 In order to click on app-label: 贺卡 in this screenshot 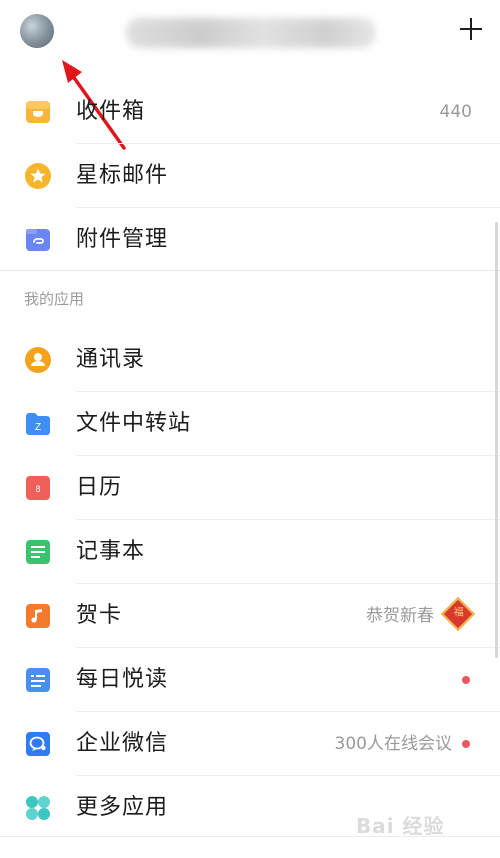, I will do `click(99, 615)`.